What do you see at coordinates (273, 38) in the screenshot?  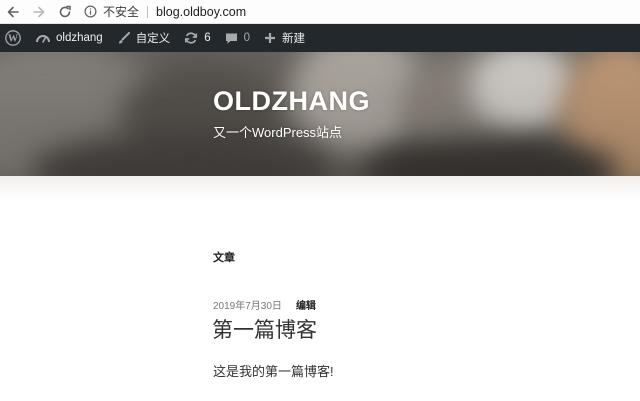 I see `plus-icon` at bounding box center [273, 38].